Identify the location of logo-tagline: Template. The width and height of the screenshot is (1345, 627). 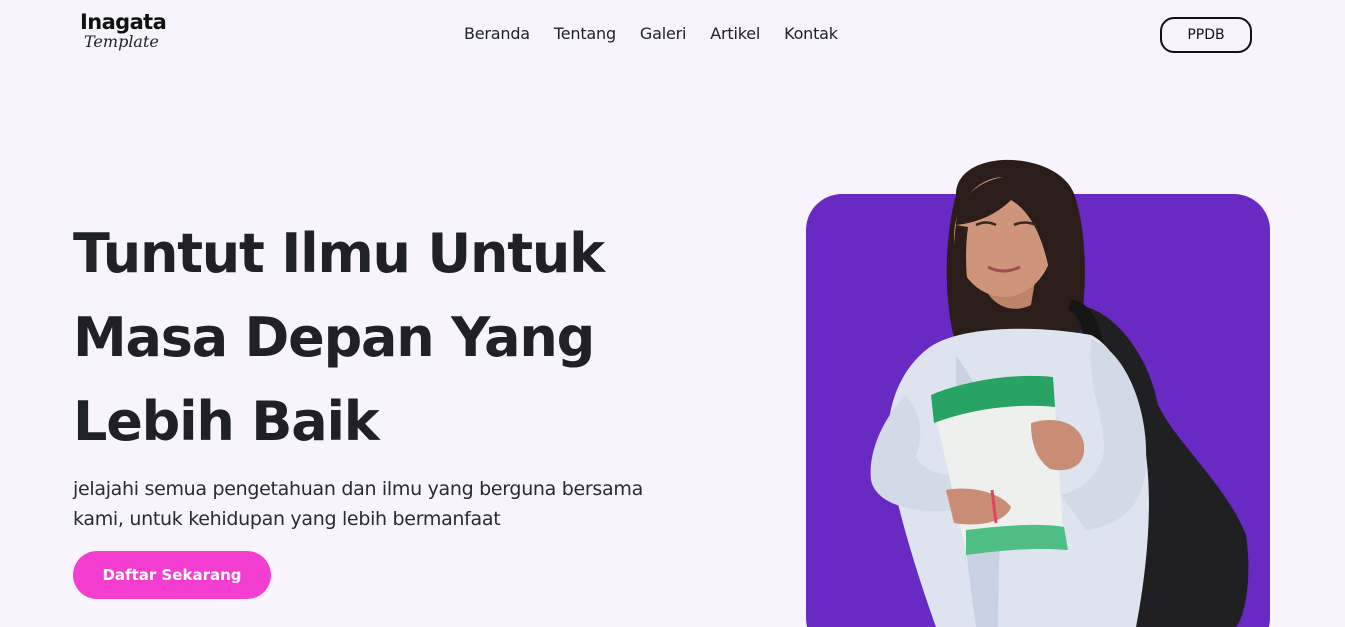
(121, 41).